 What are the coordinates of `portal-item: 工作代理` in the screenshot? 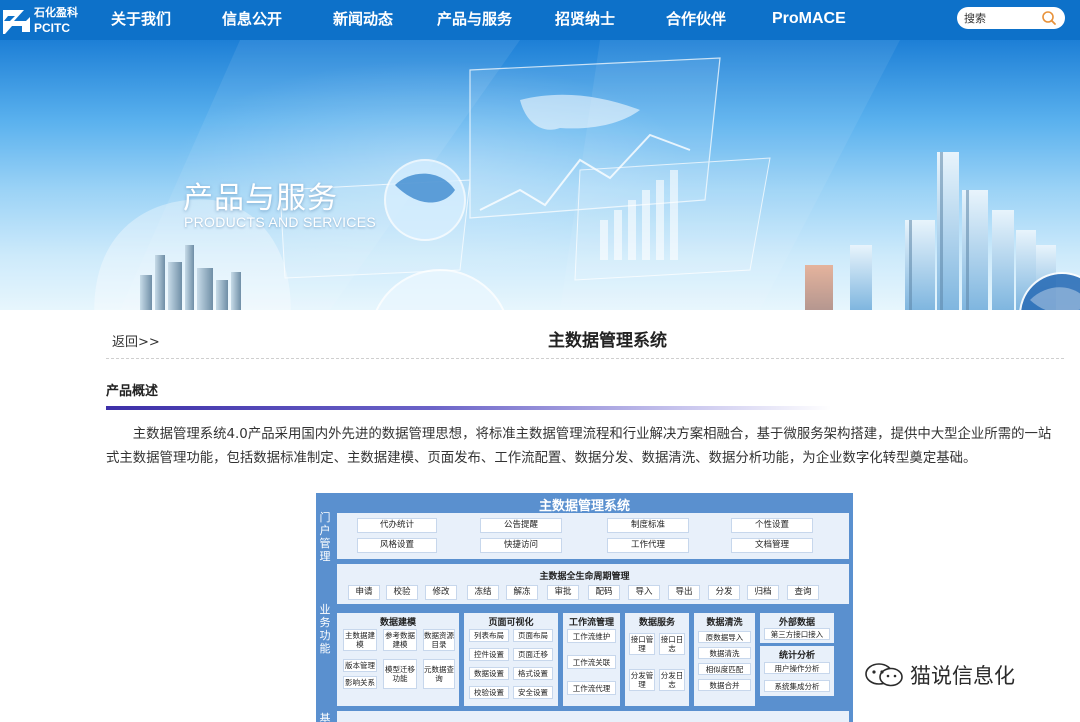 It's located at (648, 545).